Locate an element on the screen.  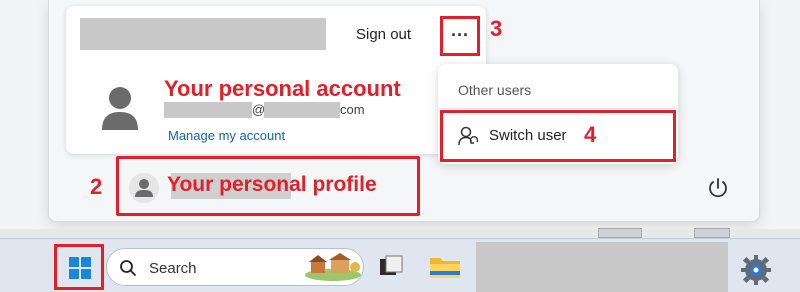
manage-my-account-link: Manage my account is located at coordinates (226, 135).